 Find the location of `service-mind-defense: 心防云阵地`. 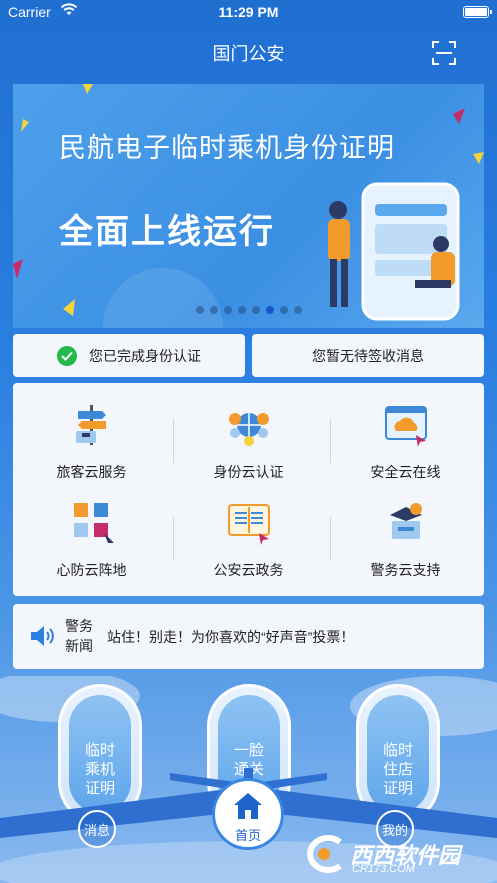

service-mind-defense: 心防云阵地 is located at coordinates (91, 539).